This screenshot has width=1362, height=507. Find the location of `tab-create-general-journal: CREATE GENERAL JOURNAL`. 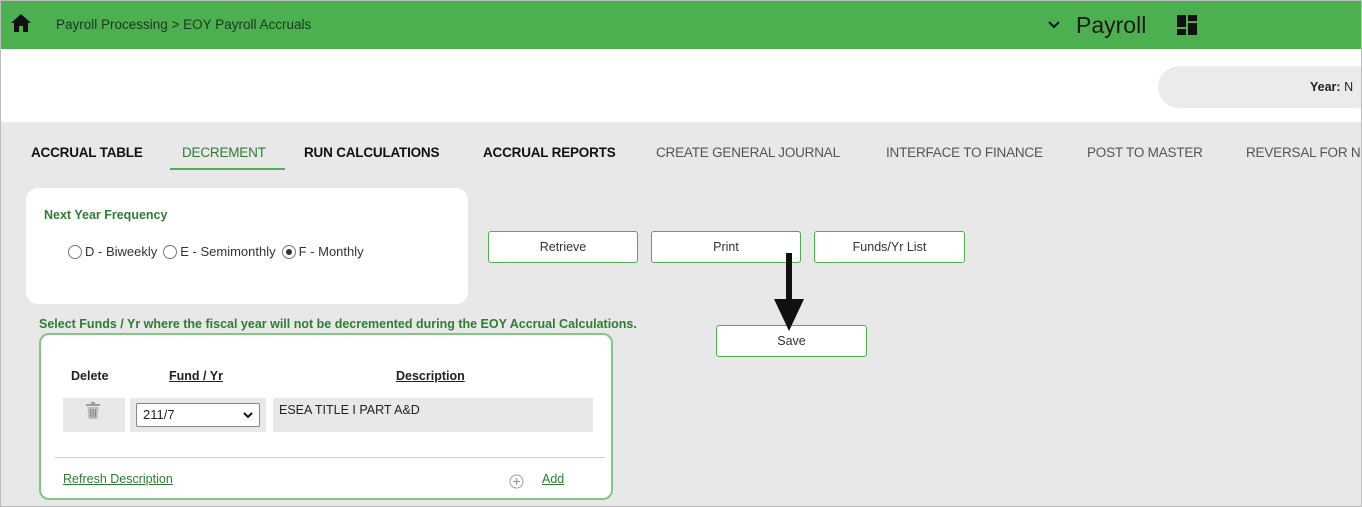

tab-create-general-journal: CREATE GENERAL JOURNAL is located at coordinates (748, 152).